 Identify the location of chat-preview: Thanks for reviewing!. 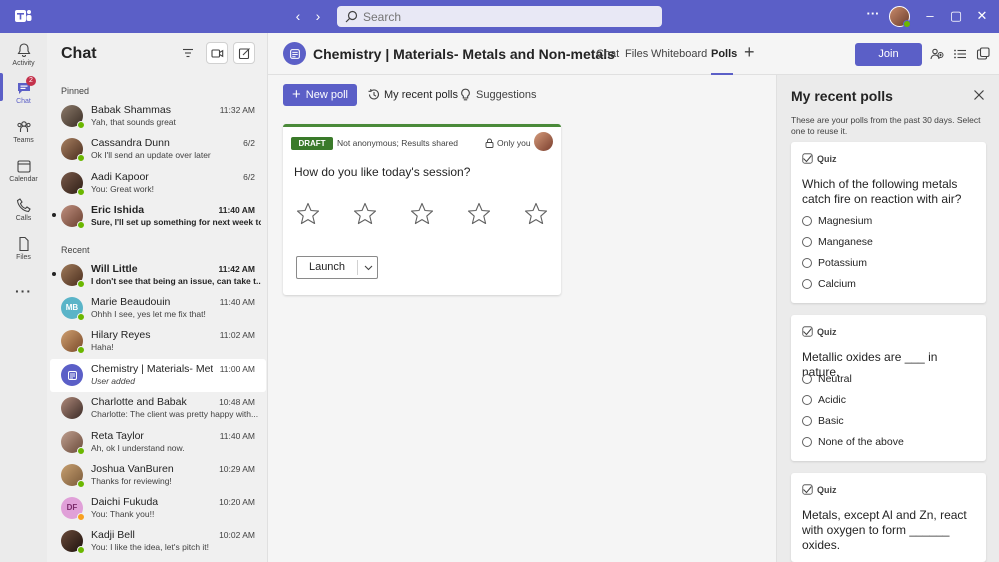
(131, 481).